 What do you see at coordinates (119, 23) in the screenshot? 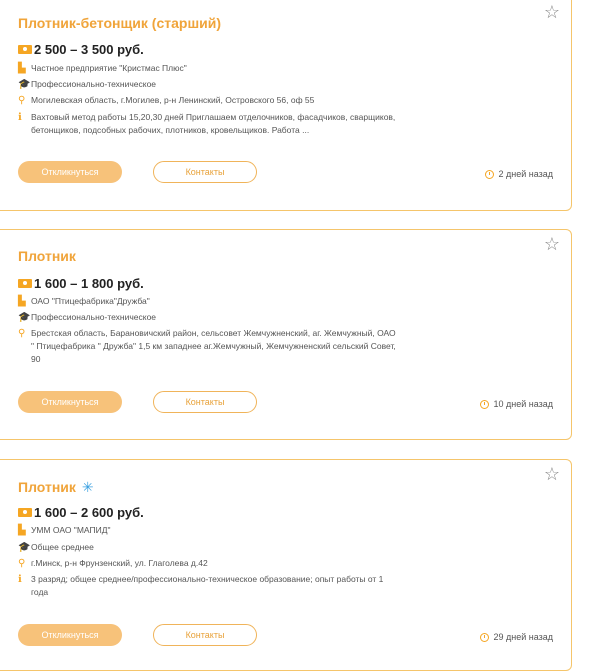
I see `vacancy-title: Плотник-бетонщик (старший)` at bounding box center [119, 23].